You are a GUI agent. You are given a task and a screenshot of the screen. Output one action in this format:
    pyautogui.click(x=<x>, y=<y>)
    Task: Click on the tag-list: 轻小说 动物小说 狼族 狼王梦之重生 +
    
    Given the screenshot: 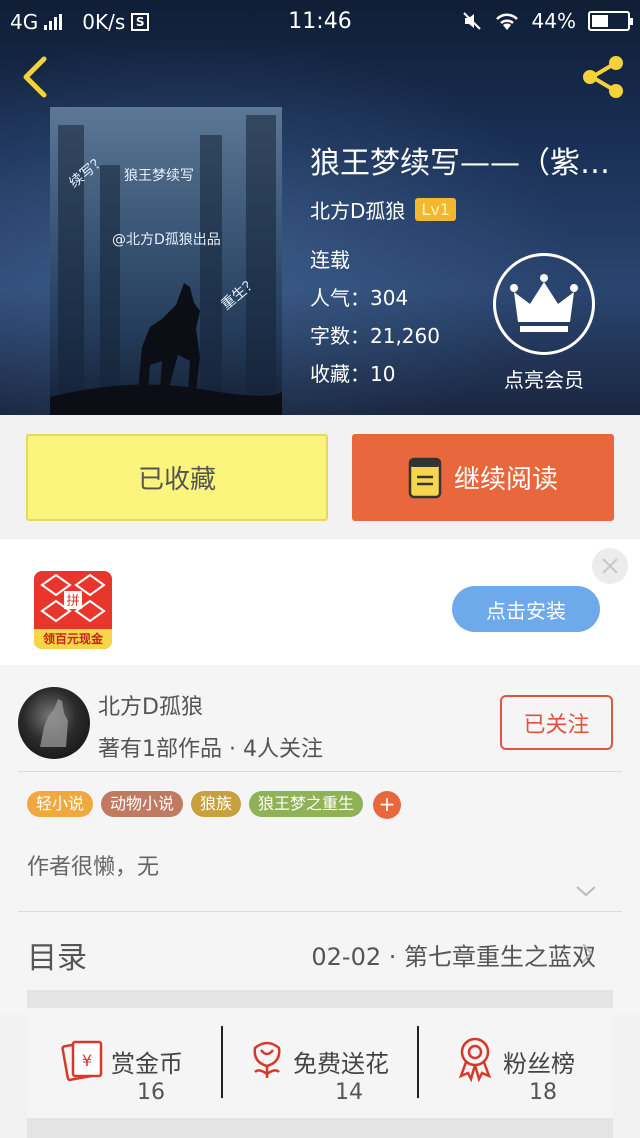 What is the action you would take?
    pyautogui.click(x=214, y=805)
    